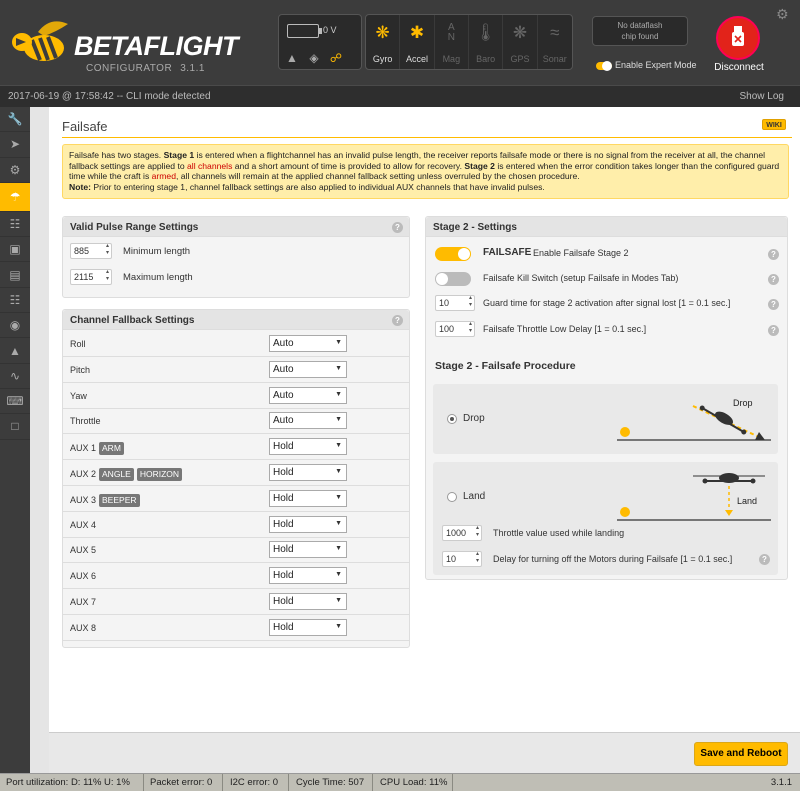 The height and width of the screenshot is (791, 800). Describe the element at coordinates (83, 550) in the screenshot. I see `fallback-channel-name: AUX 5` at that location.